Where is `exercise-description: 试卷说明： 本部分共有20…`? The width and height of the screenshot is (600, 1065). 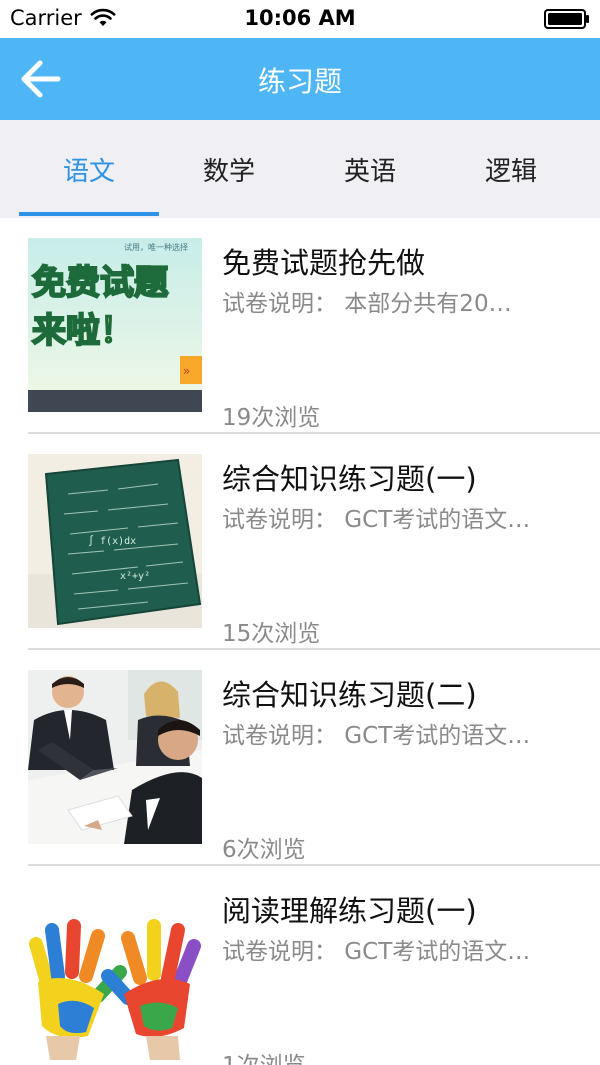
exercise-description: 试卷说明： 本部分共有20… is located at coordinates (367, 304).